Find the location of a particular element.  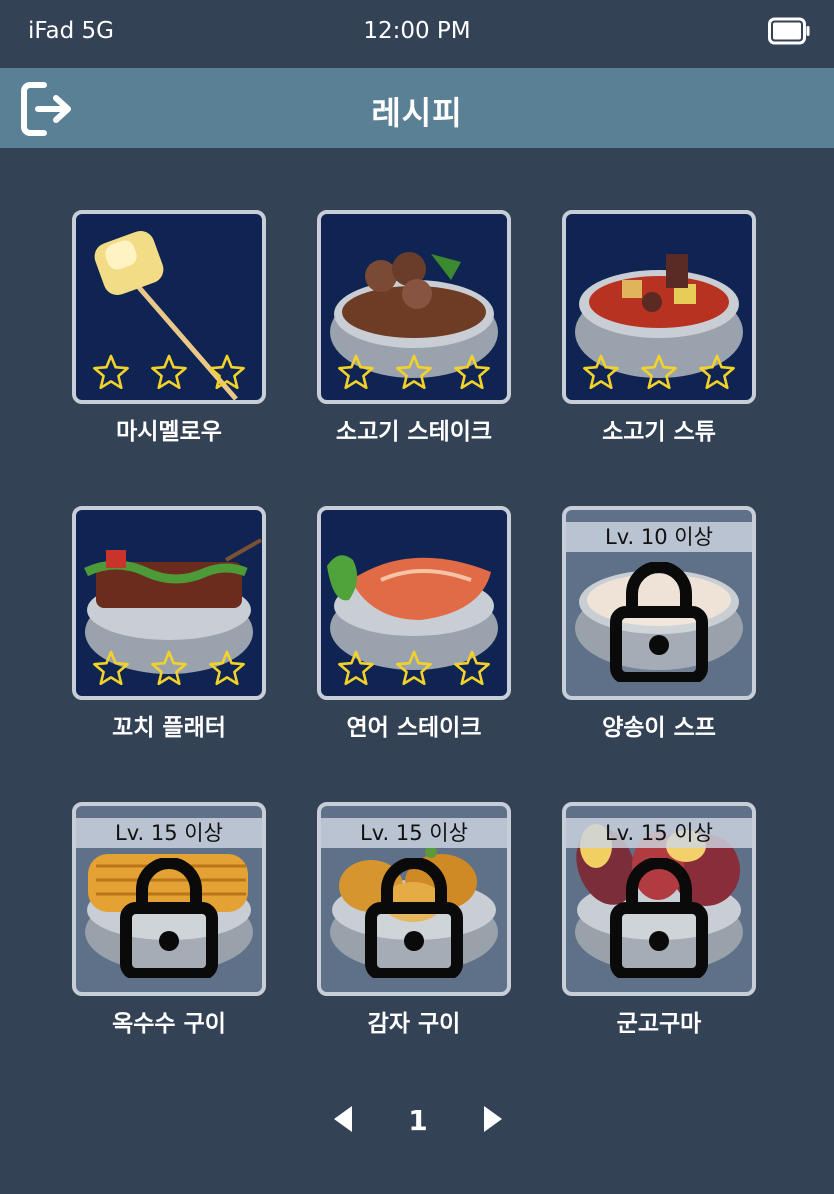

recipe-name: 옥수수 구이 is located at coordinates (169, 1024).